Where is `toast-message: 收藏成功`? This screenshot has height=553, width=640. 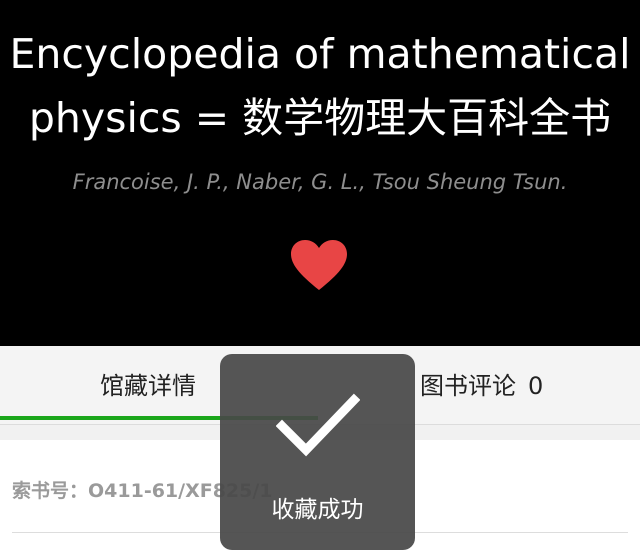 toast-message: 收藏成功 is located at coordinates (317, 510).